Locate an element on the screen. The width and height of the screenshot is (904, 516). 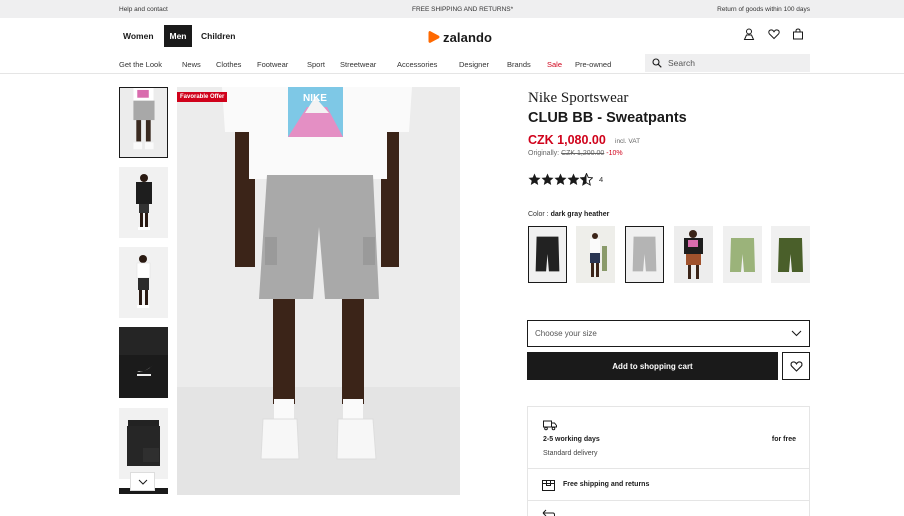
color-value: dark gray heather is located at coordinates (580, 214).